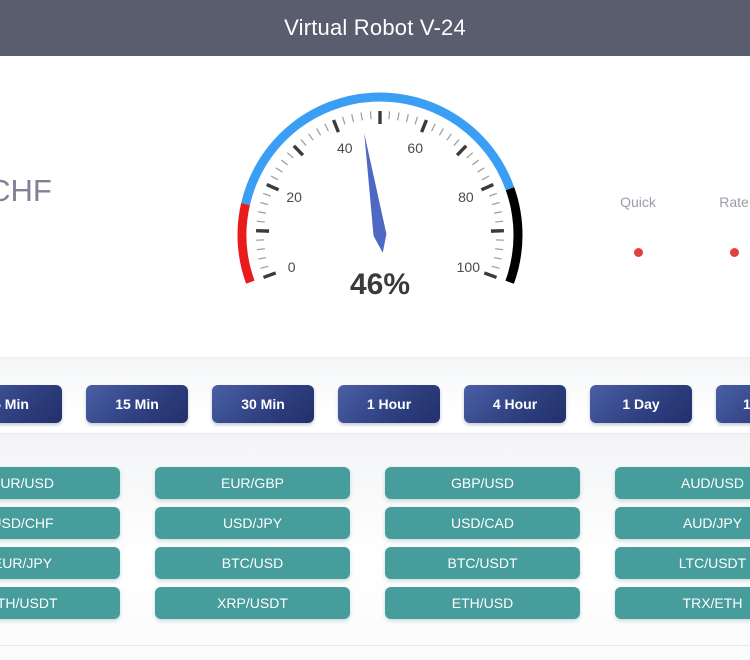 The height and width of the screenshot is (660, 750). Describe the element at coordinates (482, 603) in the screenshot. I see `currency-pair-button: ETH/USD` at that location.